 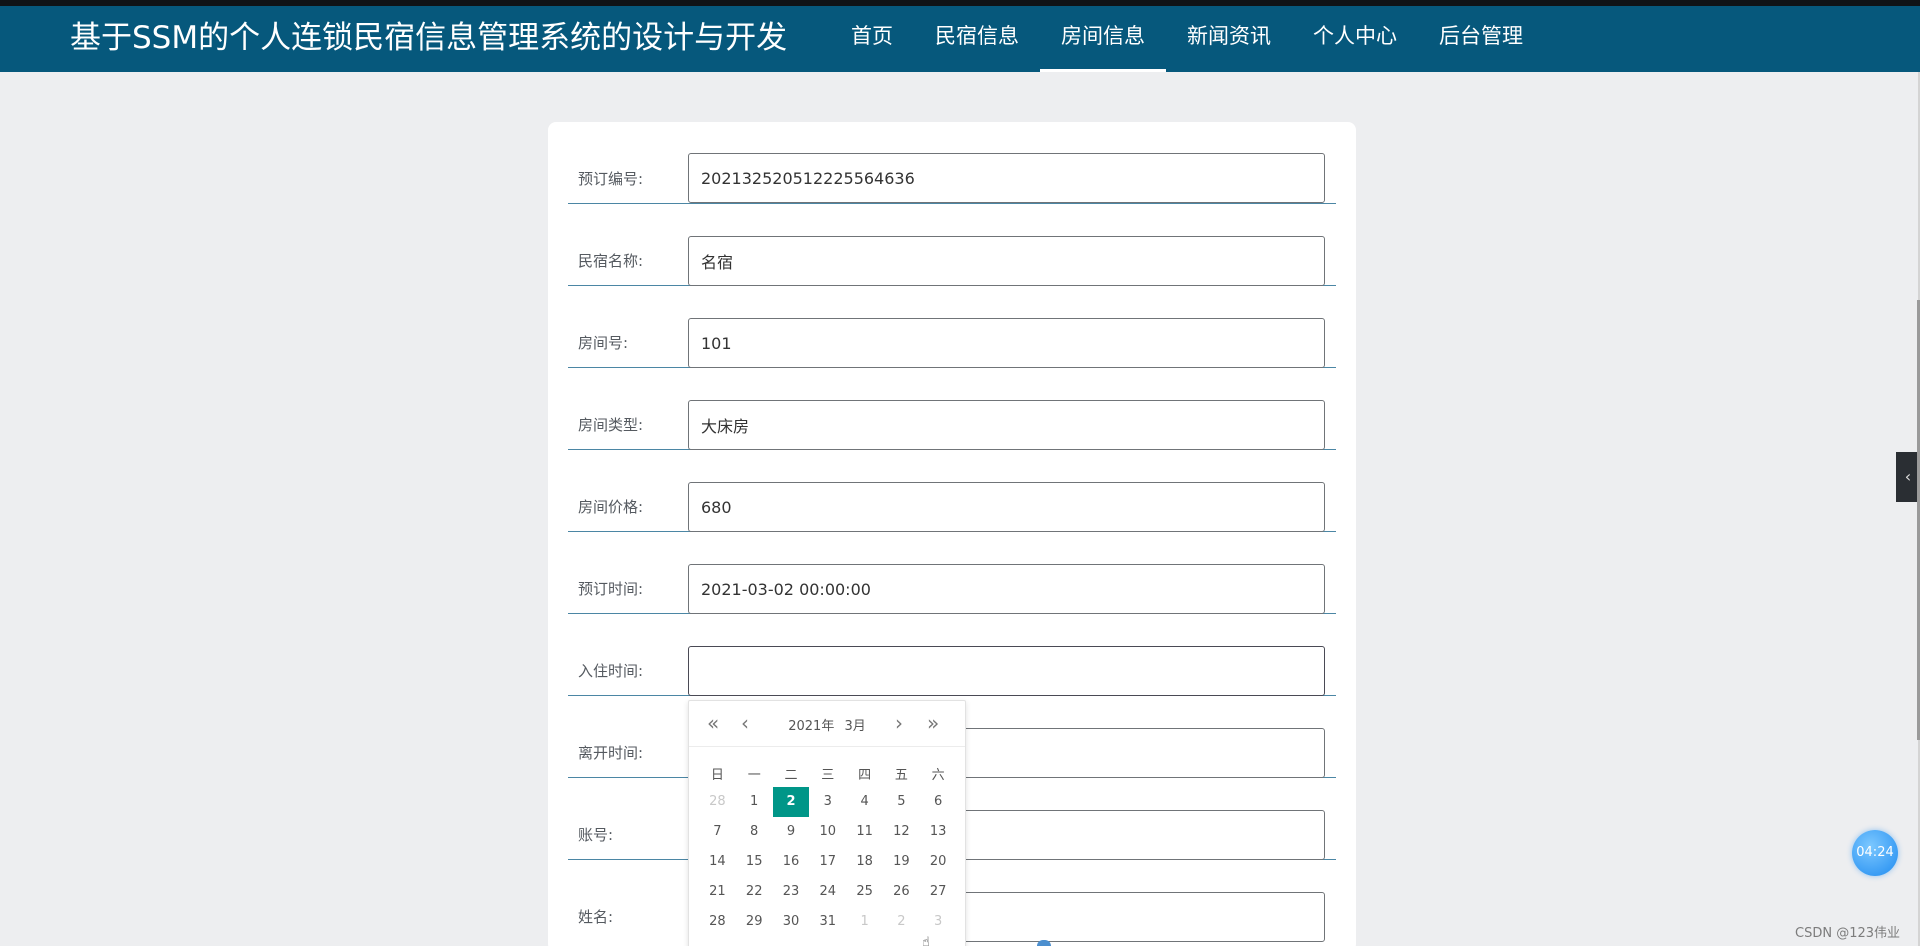 What do you see at coordinates (791, 832) in the screenshot?
I see `date-cell: 9` at bounding box center [791, 832].